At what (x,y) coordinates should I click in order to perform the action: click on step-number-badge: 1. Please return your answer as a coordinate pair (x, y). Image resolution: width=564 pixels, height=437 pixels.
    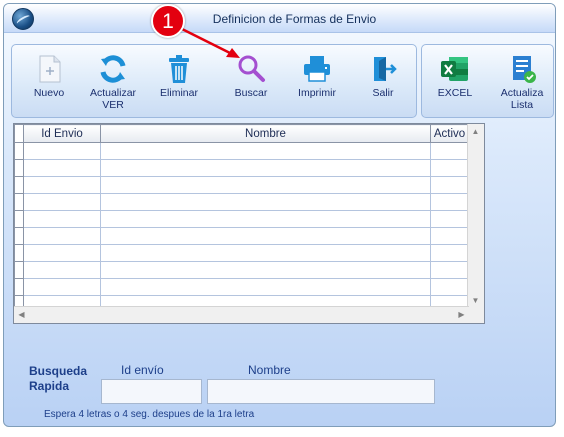
    Looking at the image, I should click on (168, 21).